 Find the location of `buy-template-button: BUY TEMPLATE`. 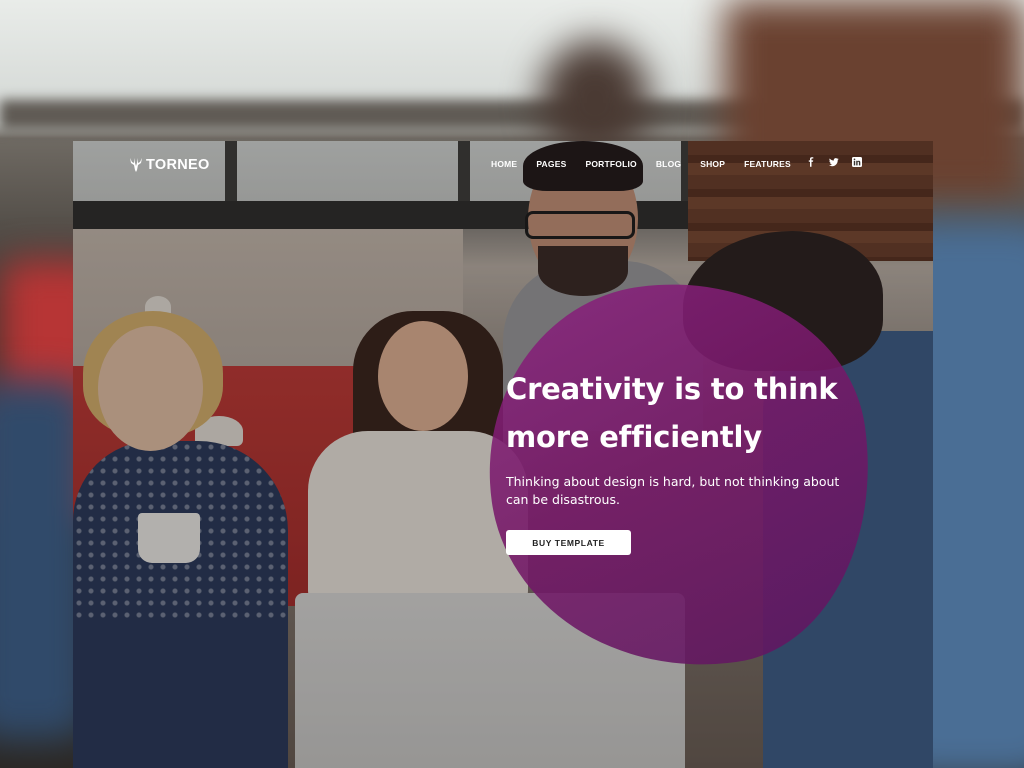

buy-template-button: BUY TEMPLATE is located at coordinates (568, 542).